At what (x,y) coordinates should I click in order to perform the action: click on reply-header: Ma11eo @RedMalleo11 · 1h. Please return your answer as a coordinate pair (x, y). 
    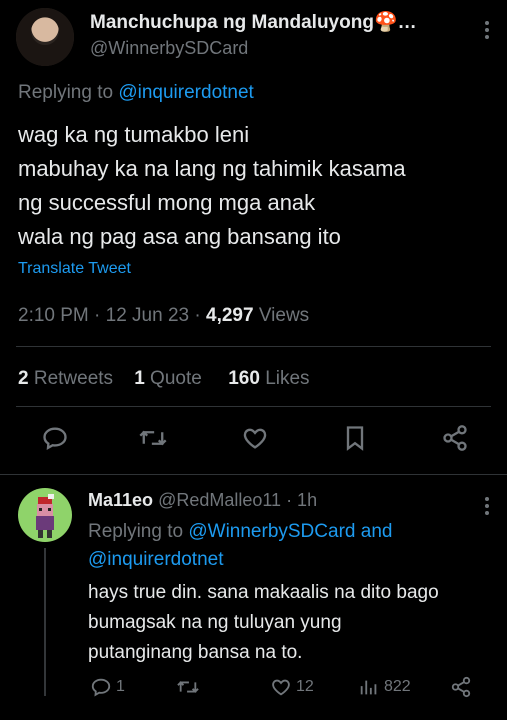
    Looking at the image, I should click on (202, 500).